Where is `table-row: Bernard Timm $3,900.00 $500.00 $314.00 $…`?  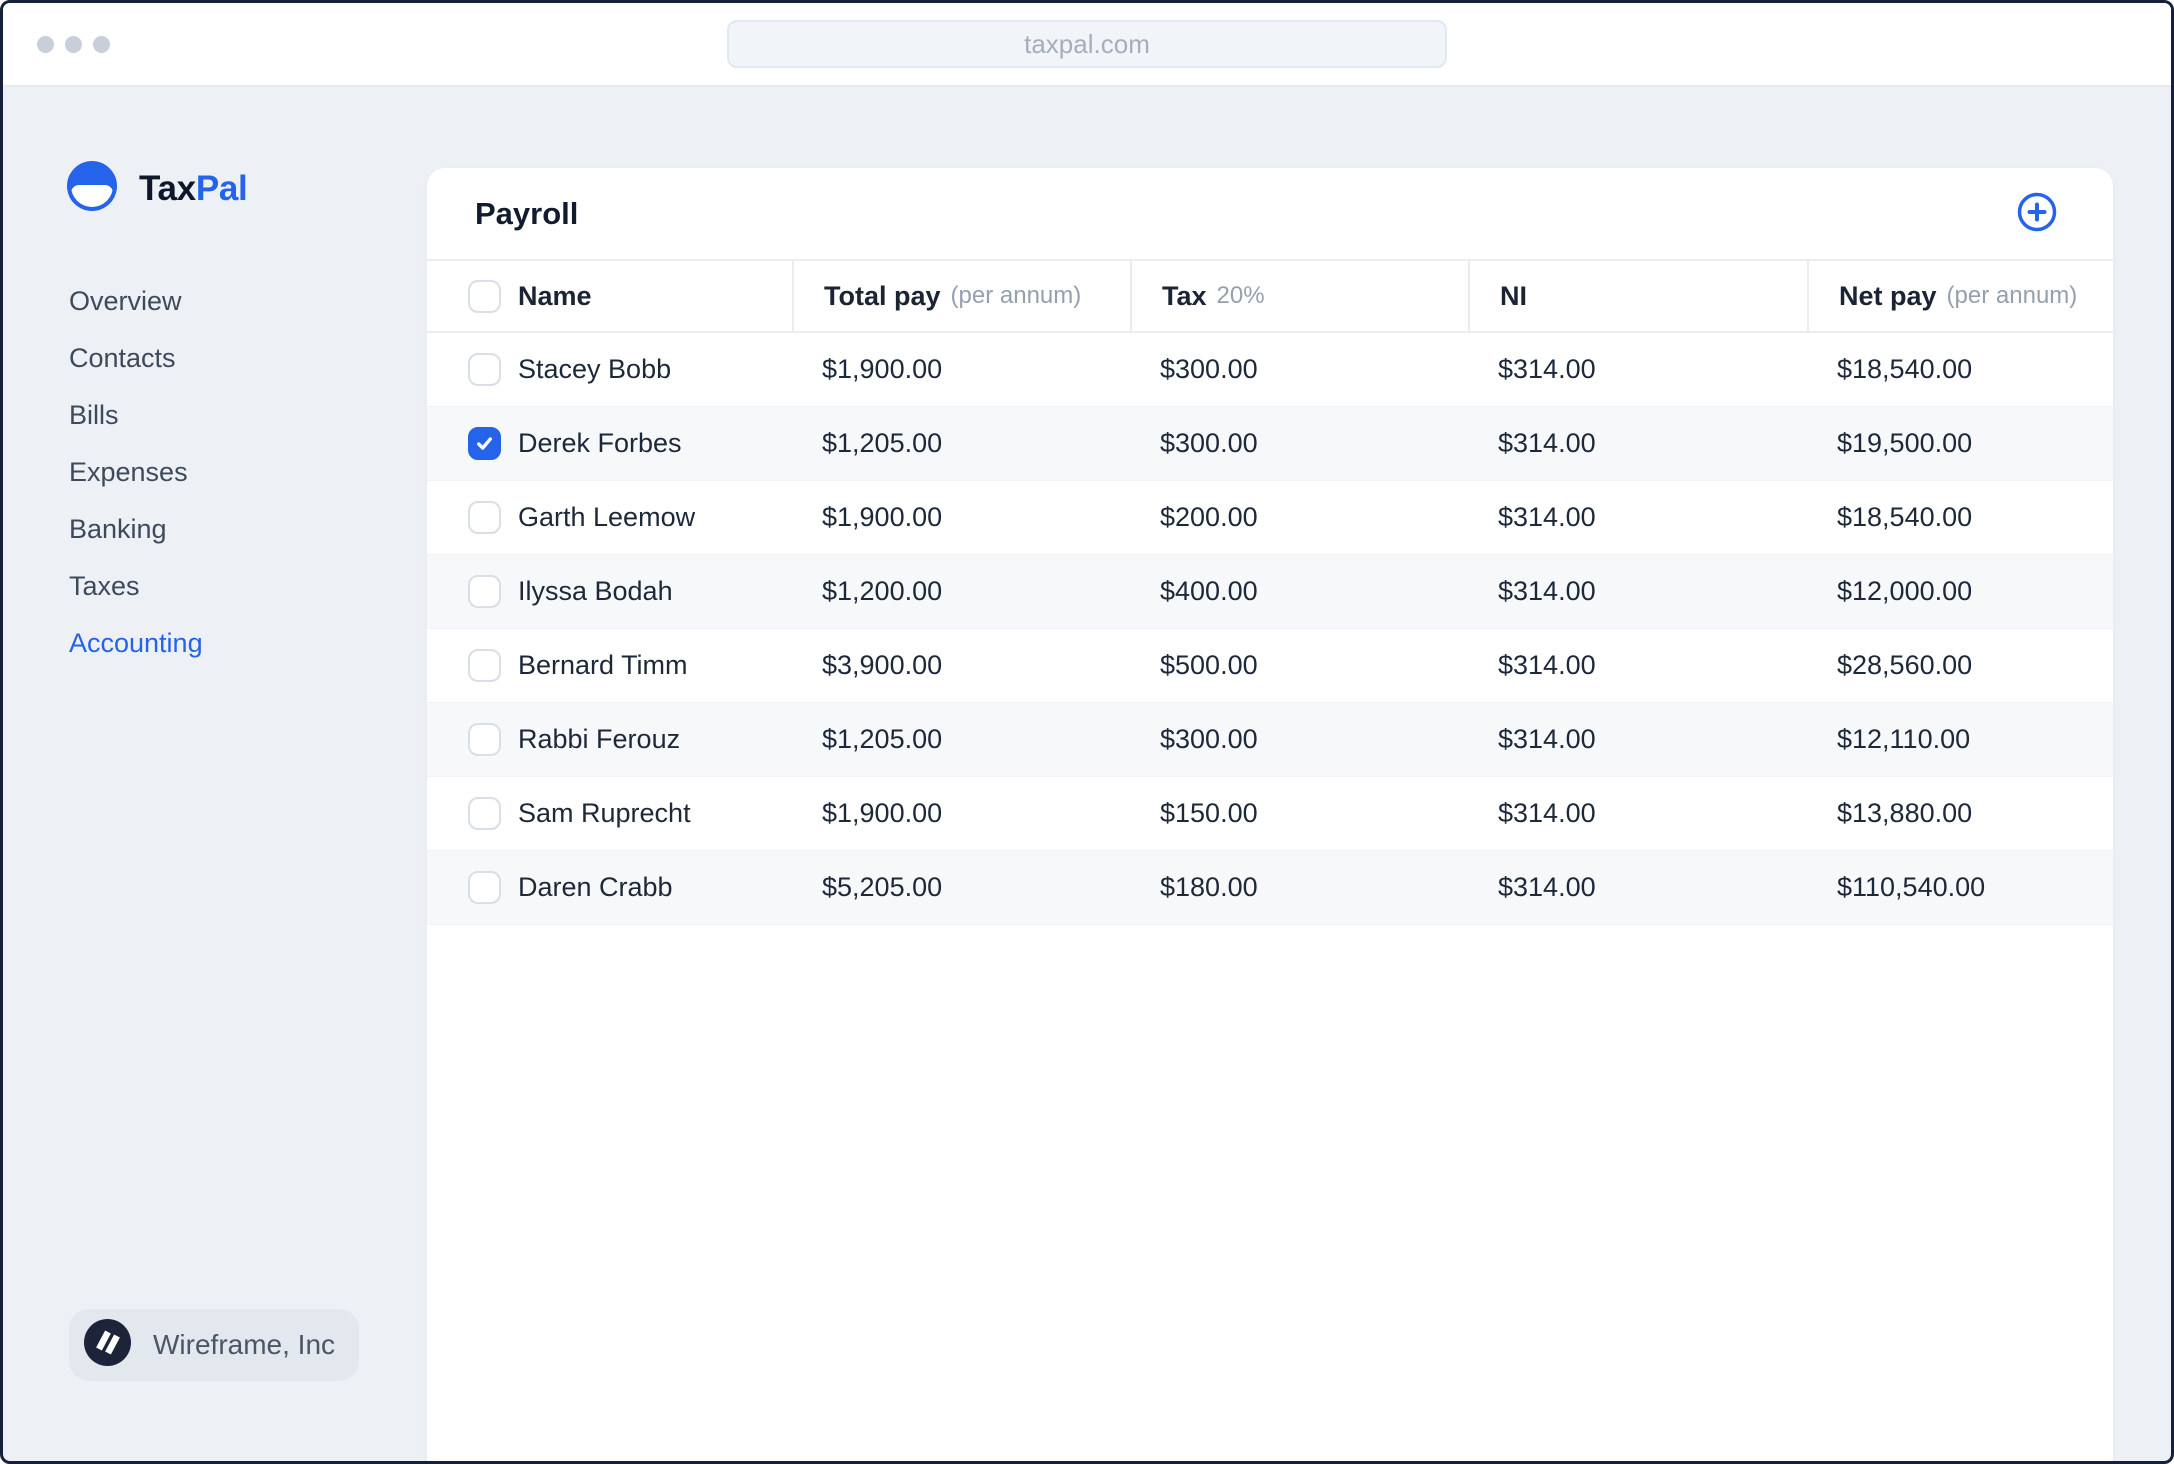
table-row: Bernard Timm $3,900.00 $500.00 $314.00 $… is located at coordinates (1270, 666).